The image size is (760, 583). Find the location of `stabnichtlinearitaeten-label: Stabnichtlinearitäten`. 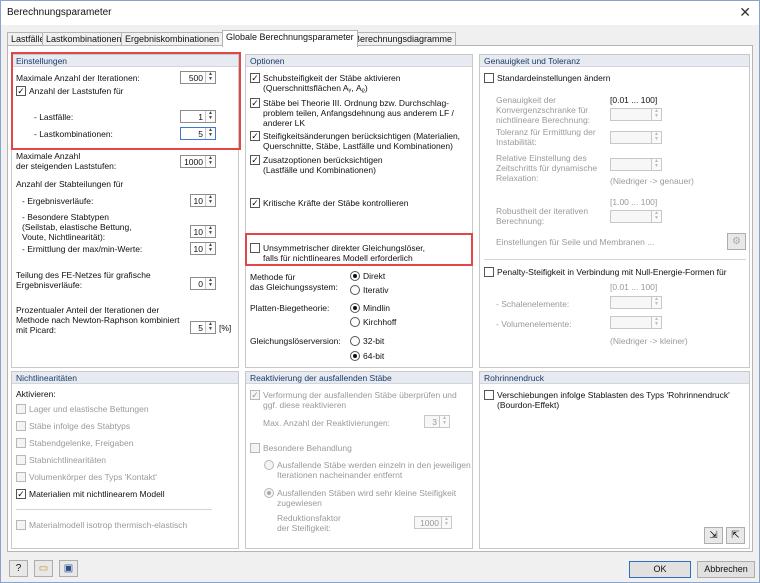

stabnichtlinearitaeten-label: Stabnichtlinearitäten is located at coordinates (68, 460).